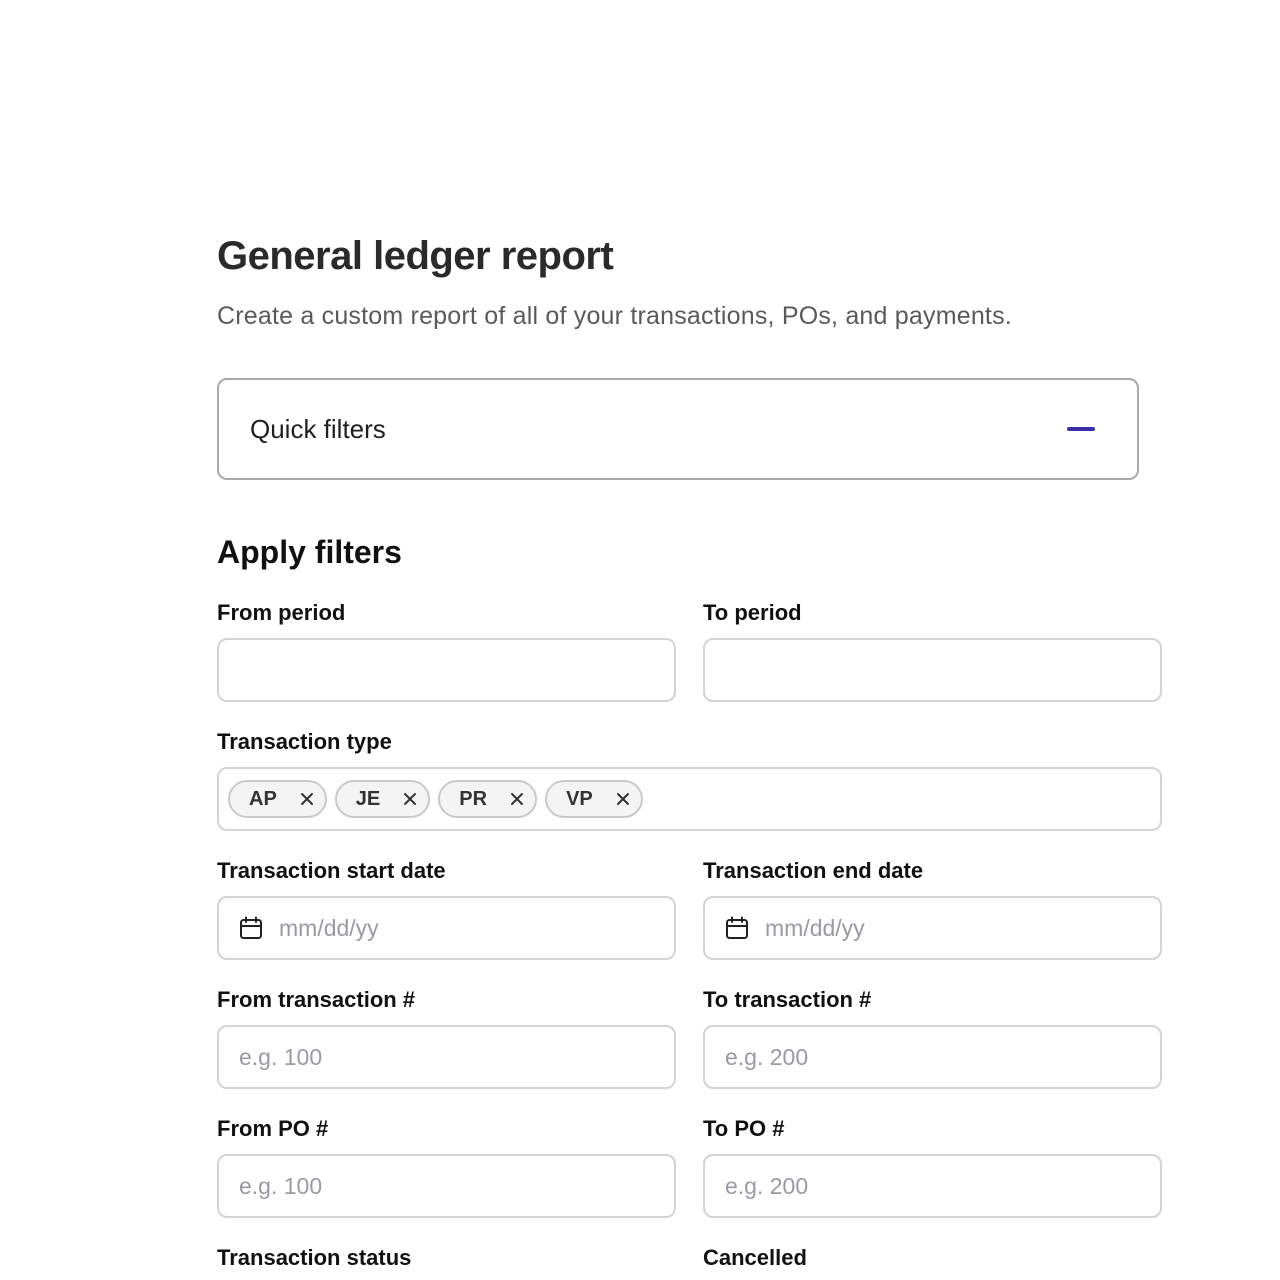 This screenshot has width=1280, height=1280. Describe the element at coordinates (281, 612) in the screenshot. I see `from-period-label: From period` at that location.